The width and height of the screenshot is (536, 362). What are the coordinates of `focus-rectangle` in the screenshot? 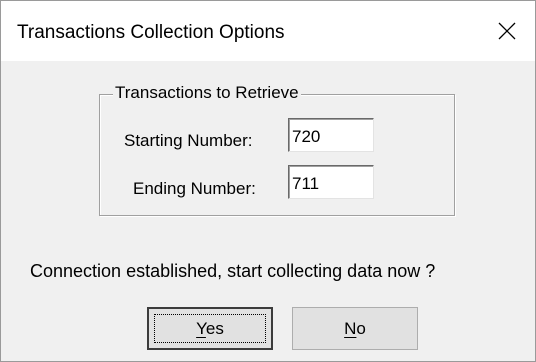 It's located at (210, 328).